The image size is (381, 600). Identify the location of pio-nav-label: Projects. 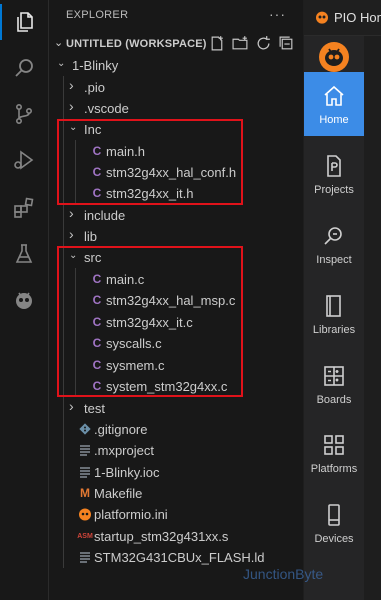
(334, 190).